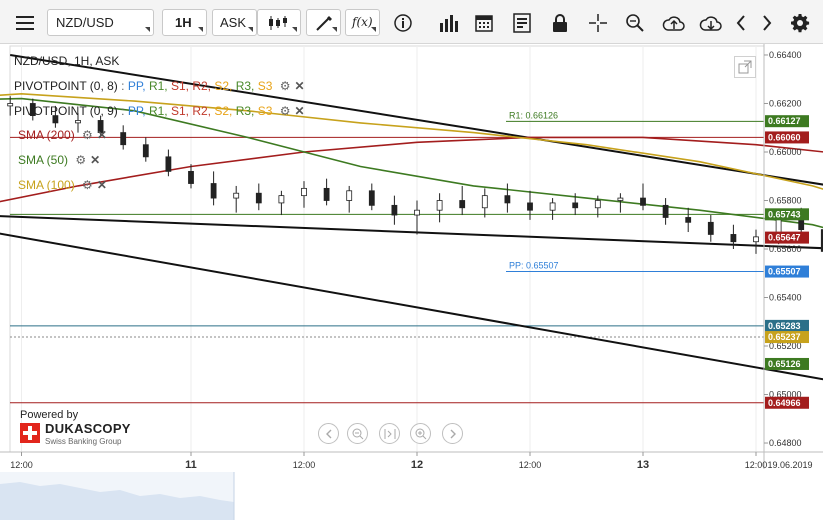 This screenshot has height=525, width=823. I want to click on price-tick-label: 0.65400, so click(785, 298).